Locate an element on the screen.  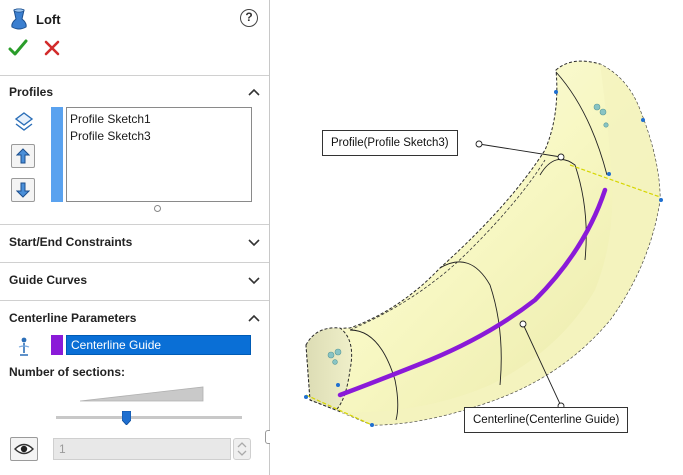
centerline-color-bar is located at coordinates (57, 345).